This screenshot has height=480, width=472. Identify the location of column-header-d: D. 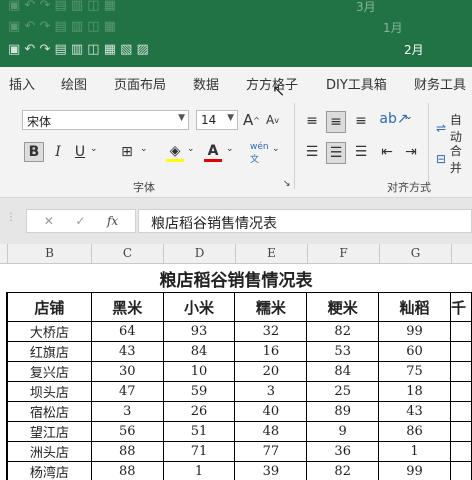
(199, 254).